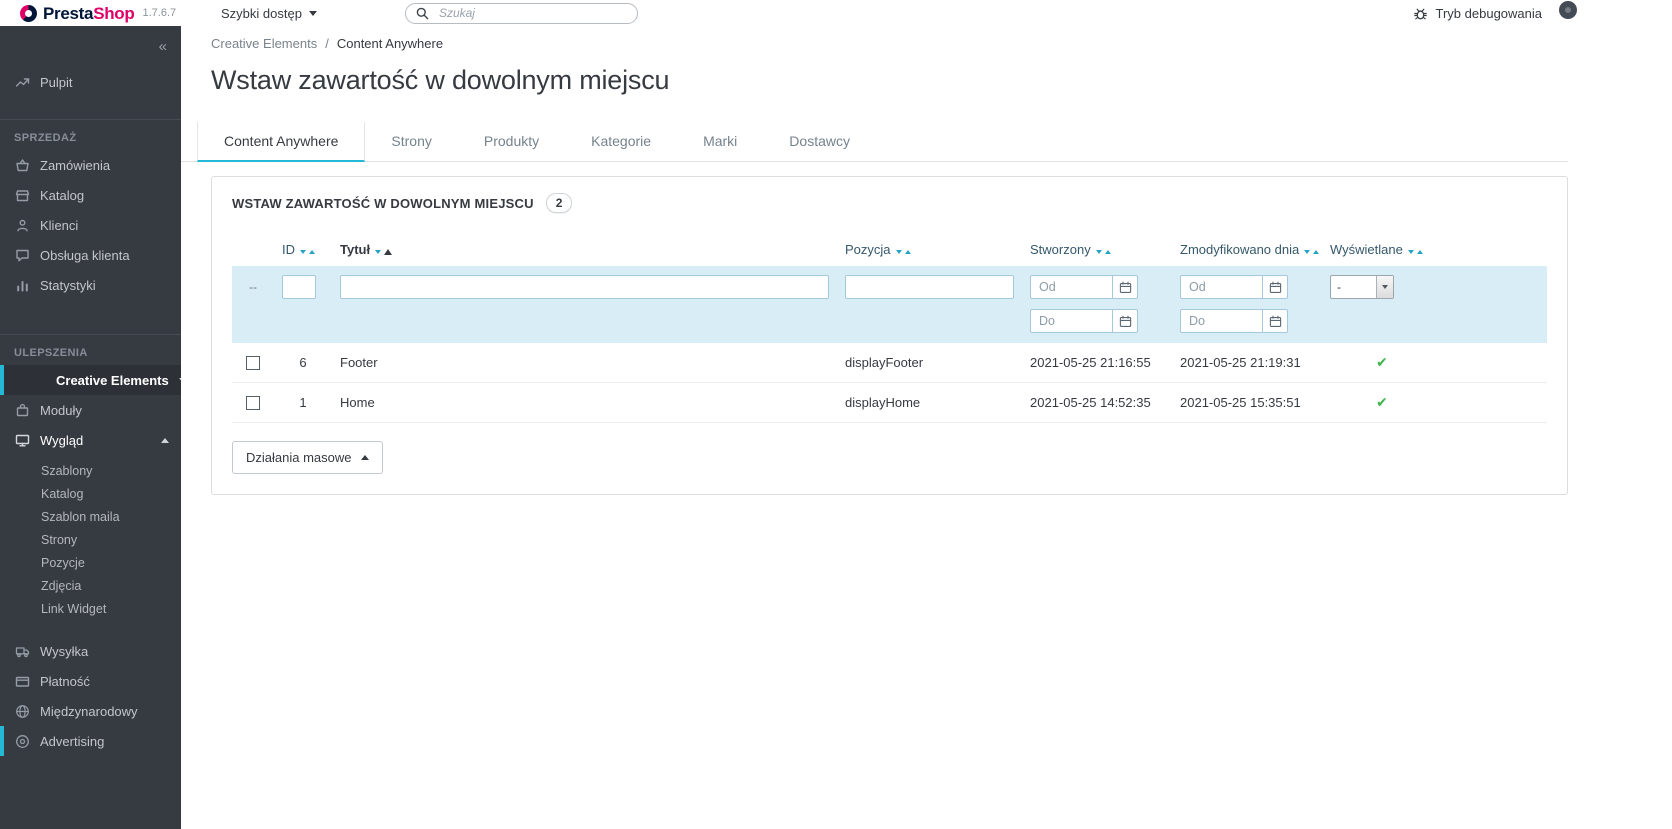 The width and height of the screenshot is (1672, 829). I want to click on filter-created-to-input, so click(1071, 321).